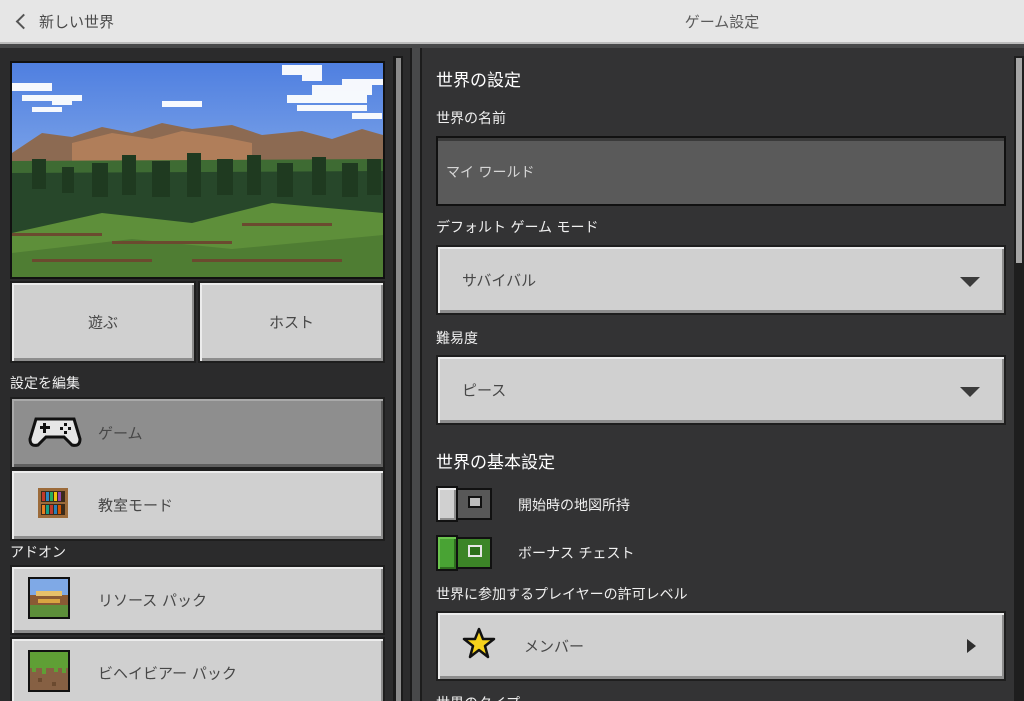 This screenshot has width=1024, height=701. I want to click on behavior-pack-label: ビヘイビアー パック, so click(167, 673).